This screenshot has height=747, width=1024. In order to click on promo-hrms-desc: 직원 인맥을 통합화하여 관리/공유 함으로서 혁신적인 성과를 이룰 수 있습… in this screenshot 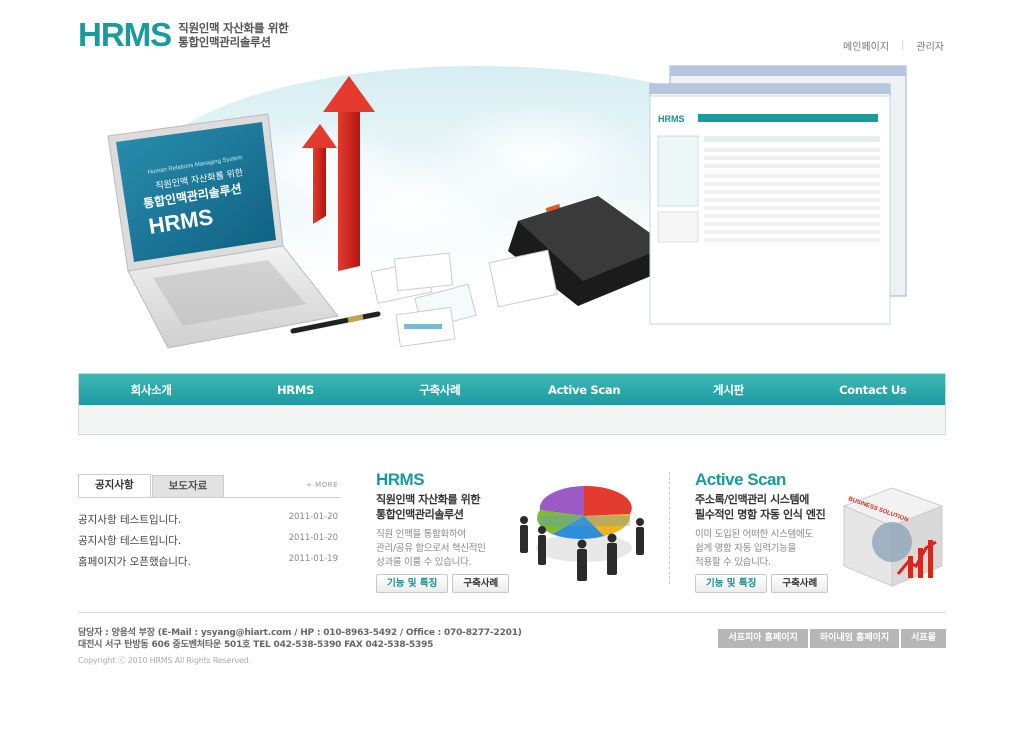, I will do `click(431, 549)`.